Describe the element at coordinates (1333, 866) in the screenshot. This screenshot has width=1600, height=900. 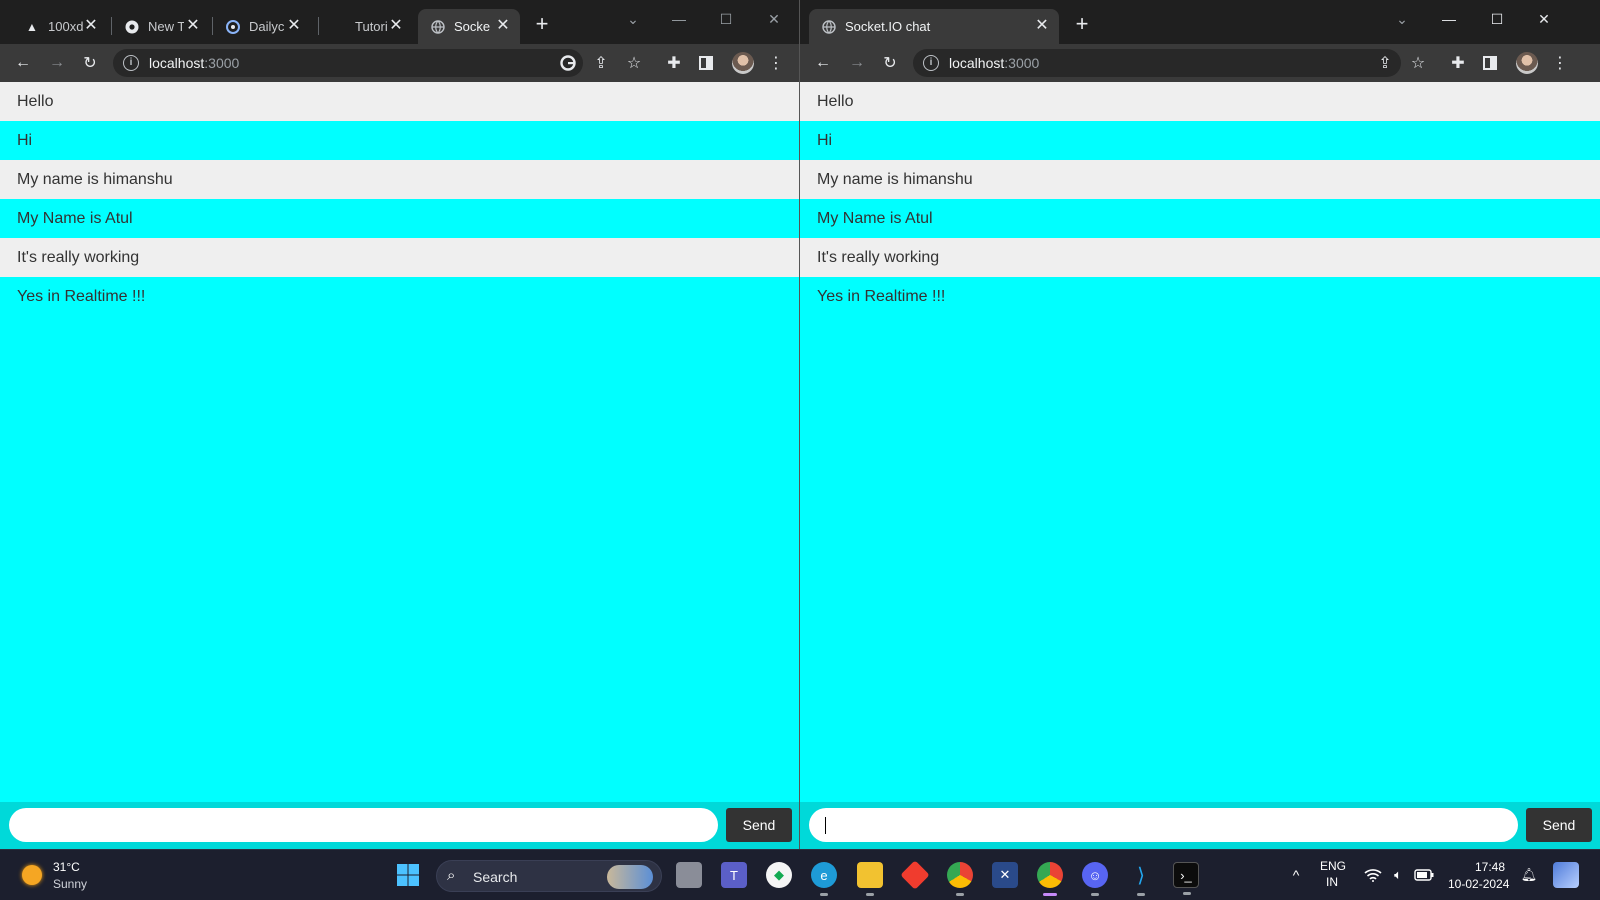
I see `language-line1: ENG` at that location.